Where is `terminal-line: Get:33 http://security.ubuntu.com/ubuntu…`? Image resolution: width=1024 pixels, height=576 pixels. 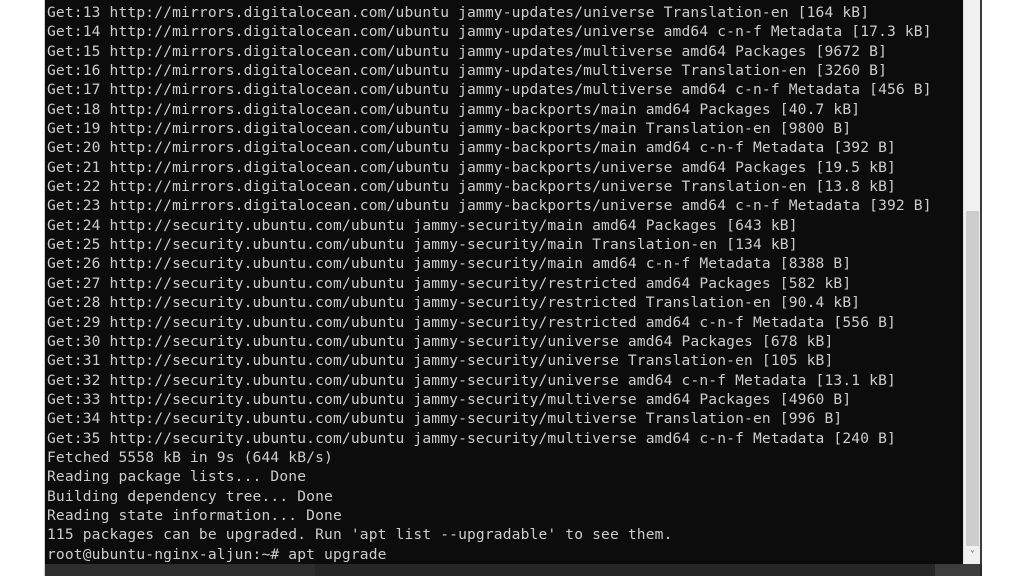
terminal-line: Get:33 http://security.ubuntu.com/ubuntu… is located at coordinates (449, 399).